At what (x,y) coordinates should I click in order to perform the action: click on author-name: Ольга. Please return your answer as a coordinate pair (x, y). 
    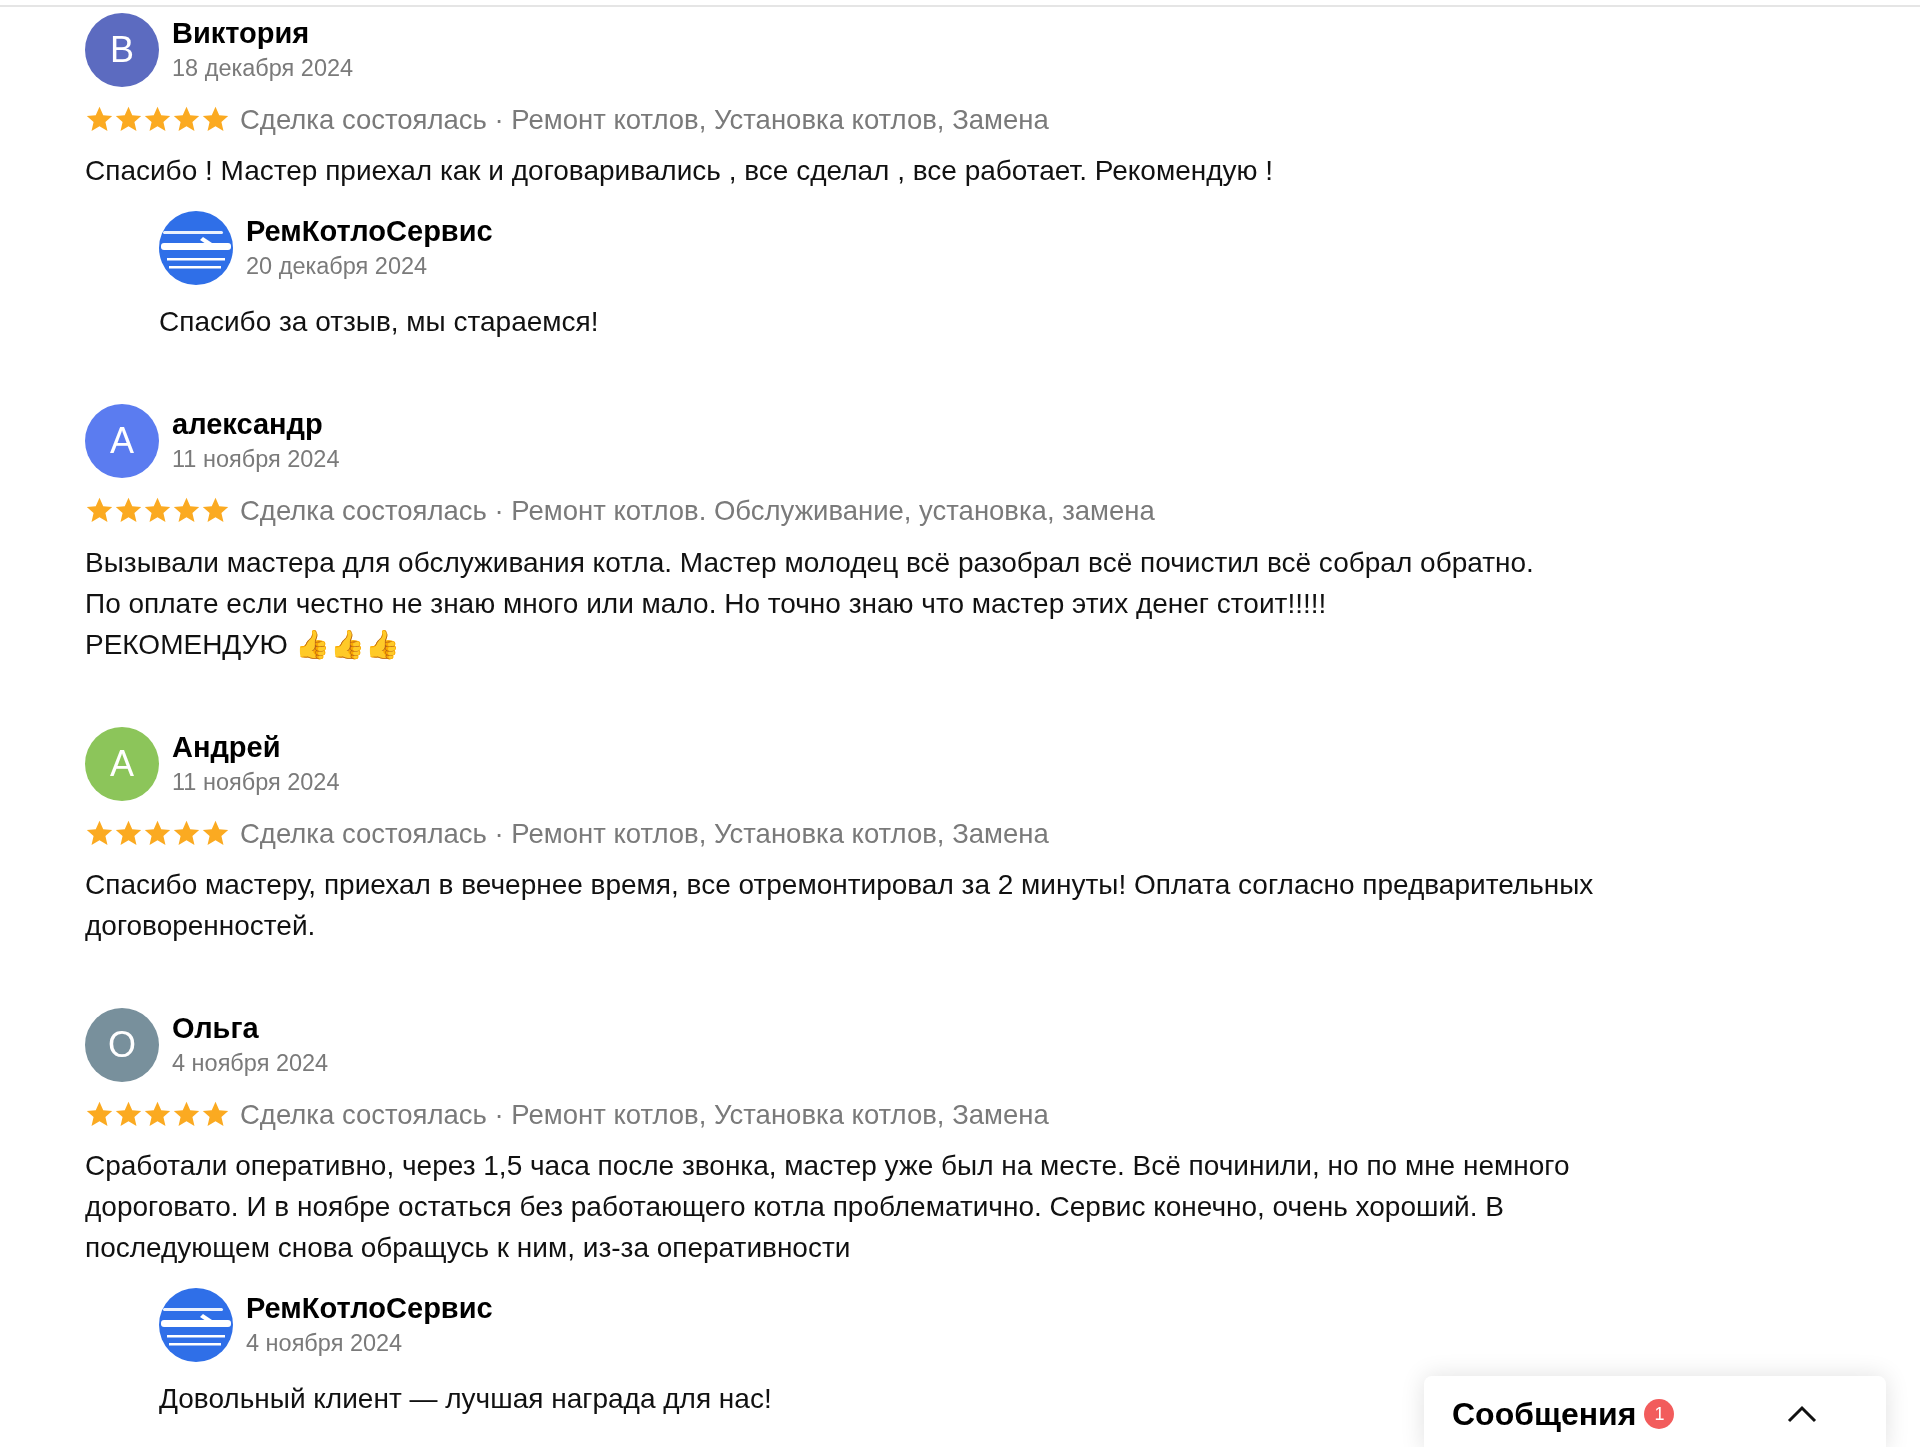
    Looking at the image, I should click on (216, 1028).